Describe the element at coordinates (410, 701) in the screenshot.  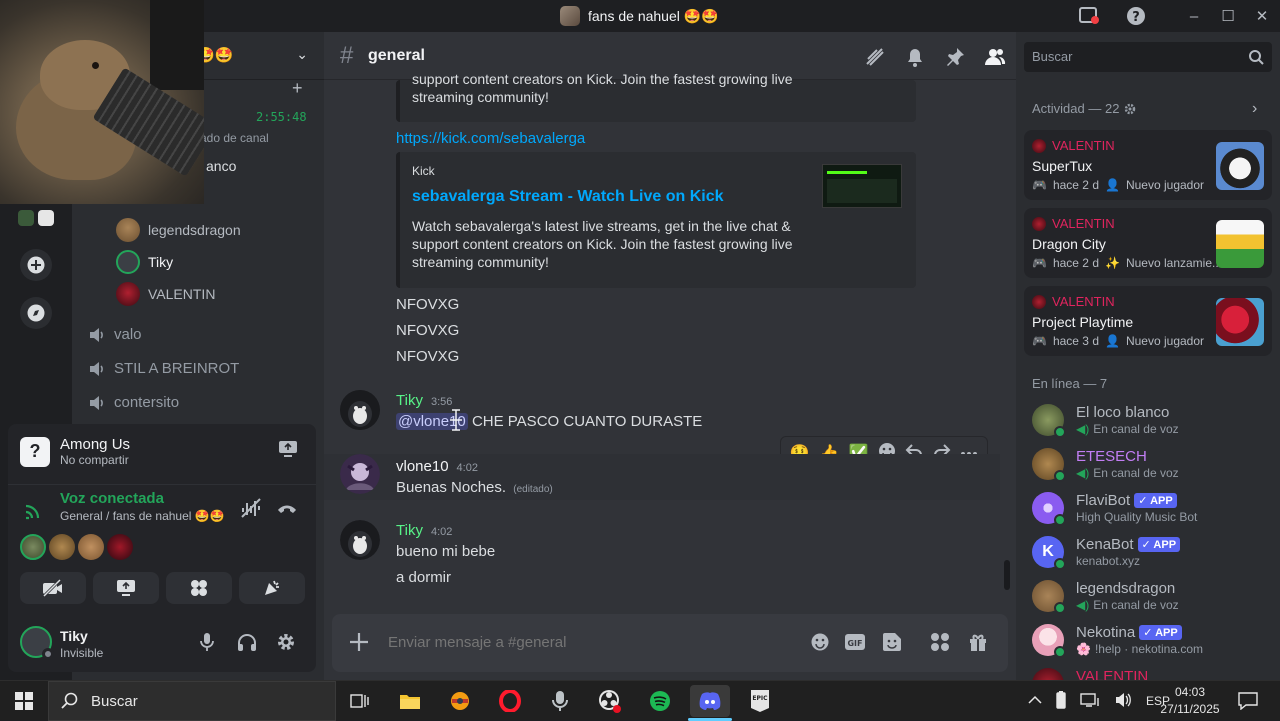
I see `file-explorer-icon` at that location.